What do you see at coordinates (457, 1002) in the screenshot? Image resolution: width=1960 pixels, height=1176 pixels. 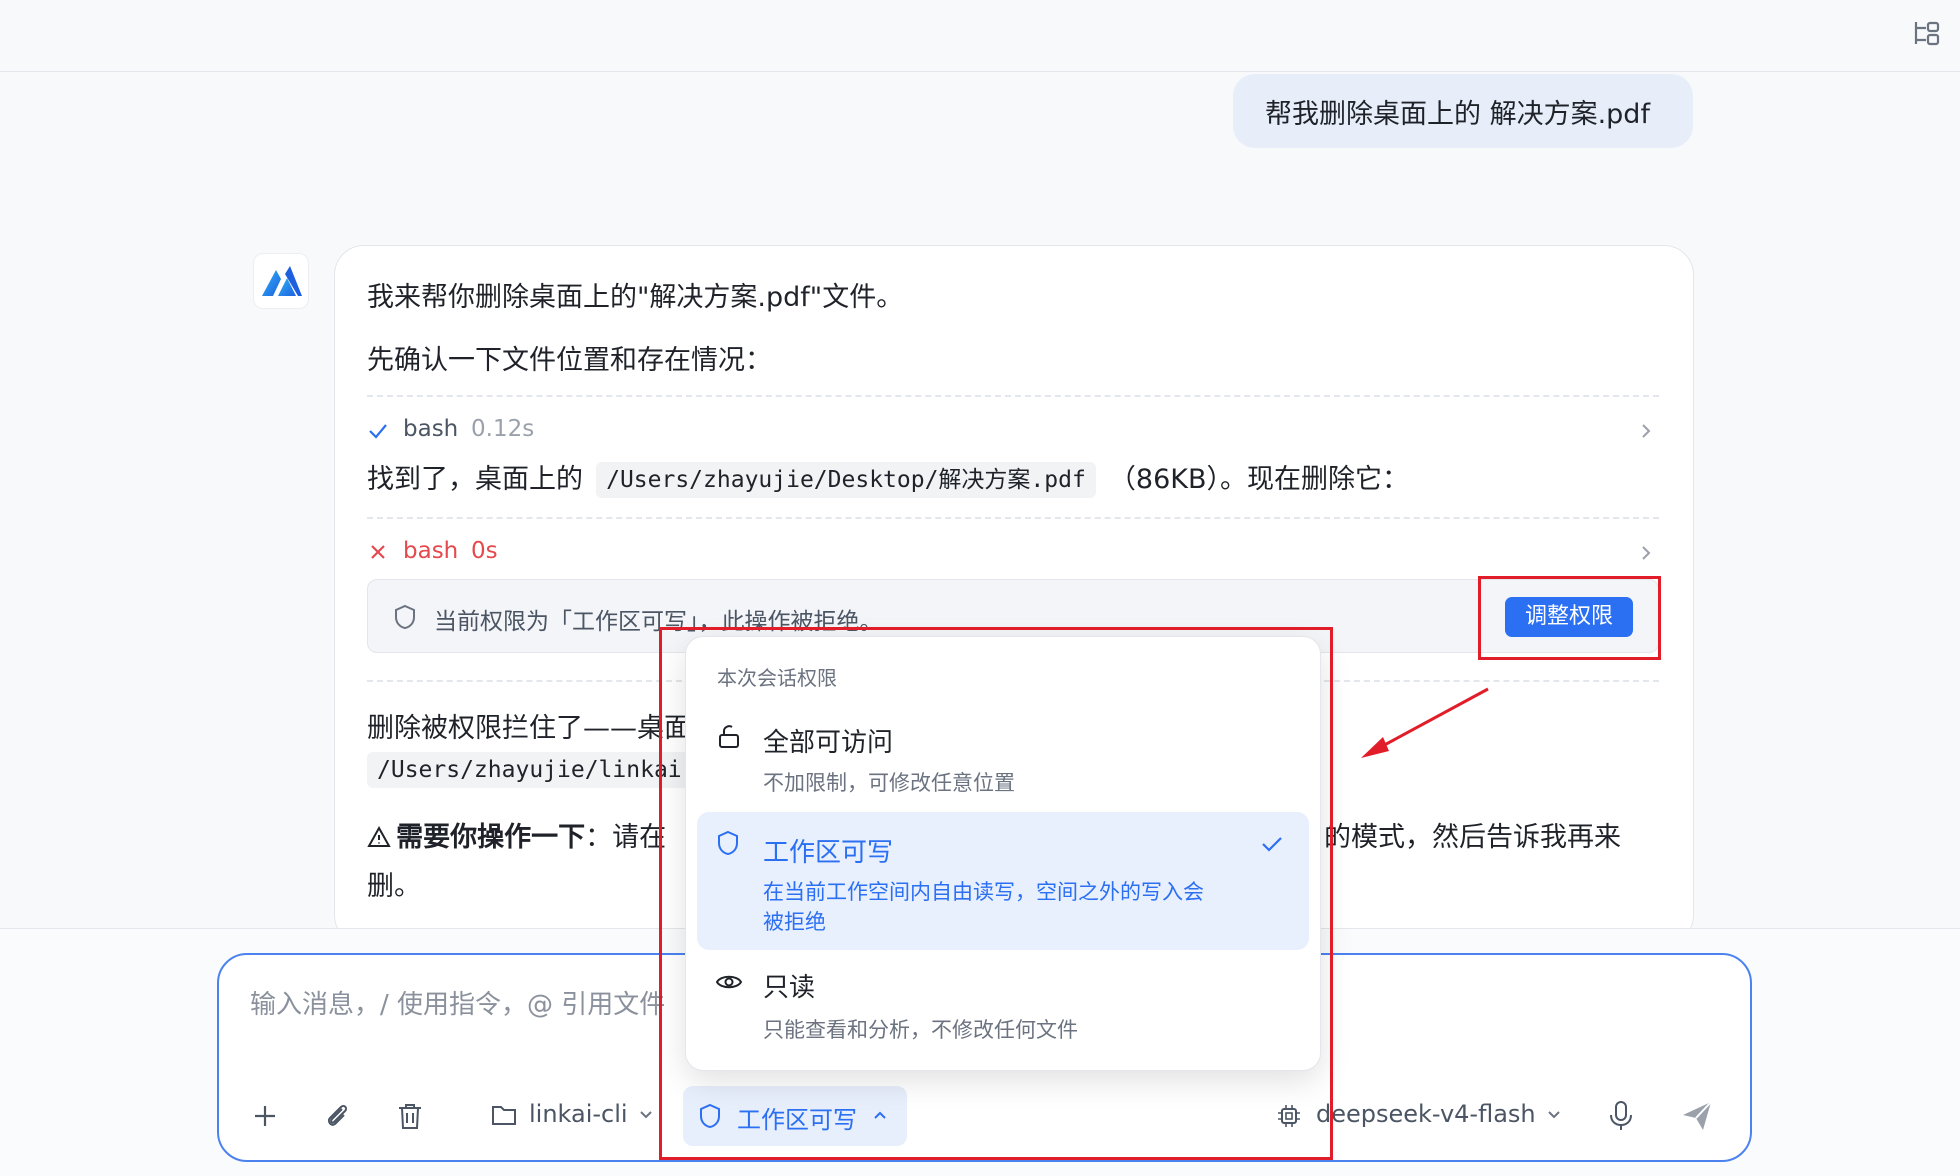 I see `message-input: 输入消息，/ 使用指令，@ 引用文件` at bounding box center [457, 1002].